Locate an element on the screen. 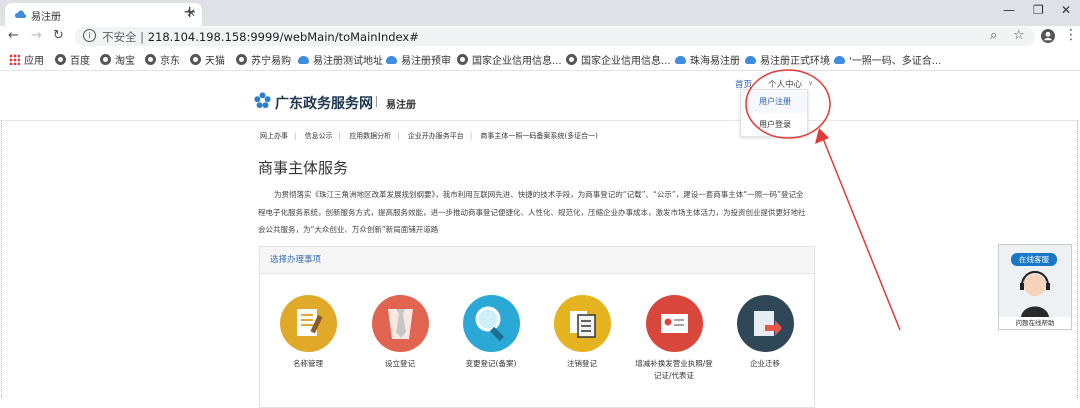 The height and width of the screenshot is (408, 1080). site-logo-text: 广东政务服务网 is located at coordinates (324, 103).